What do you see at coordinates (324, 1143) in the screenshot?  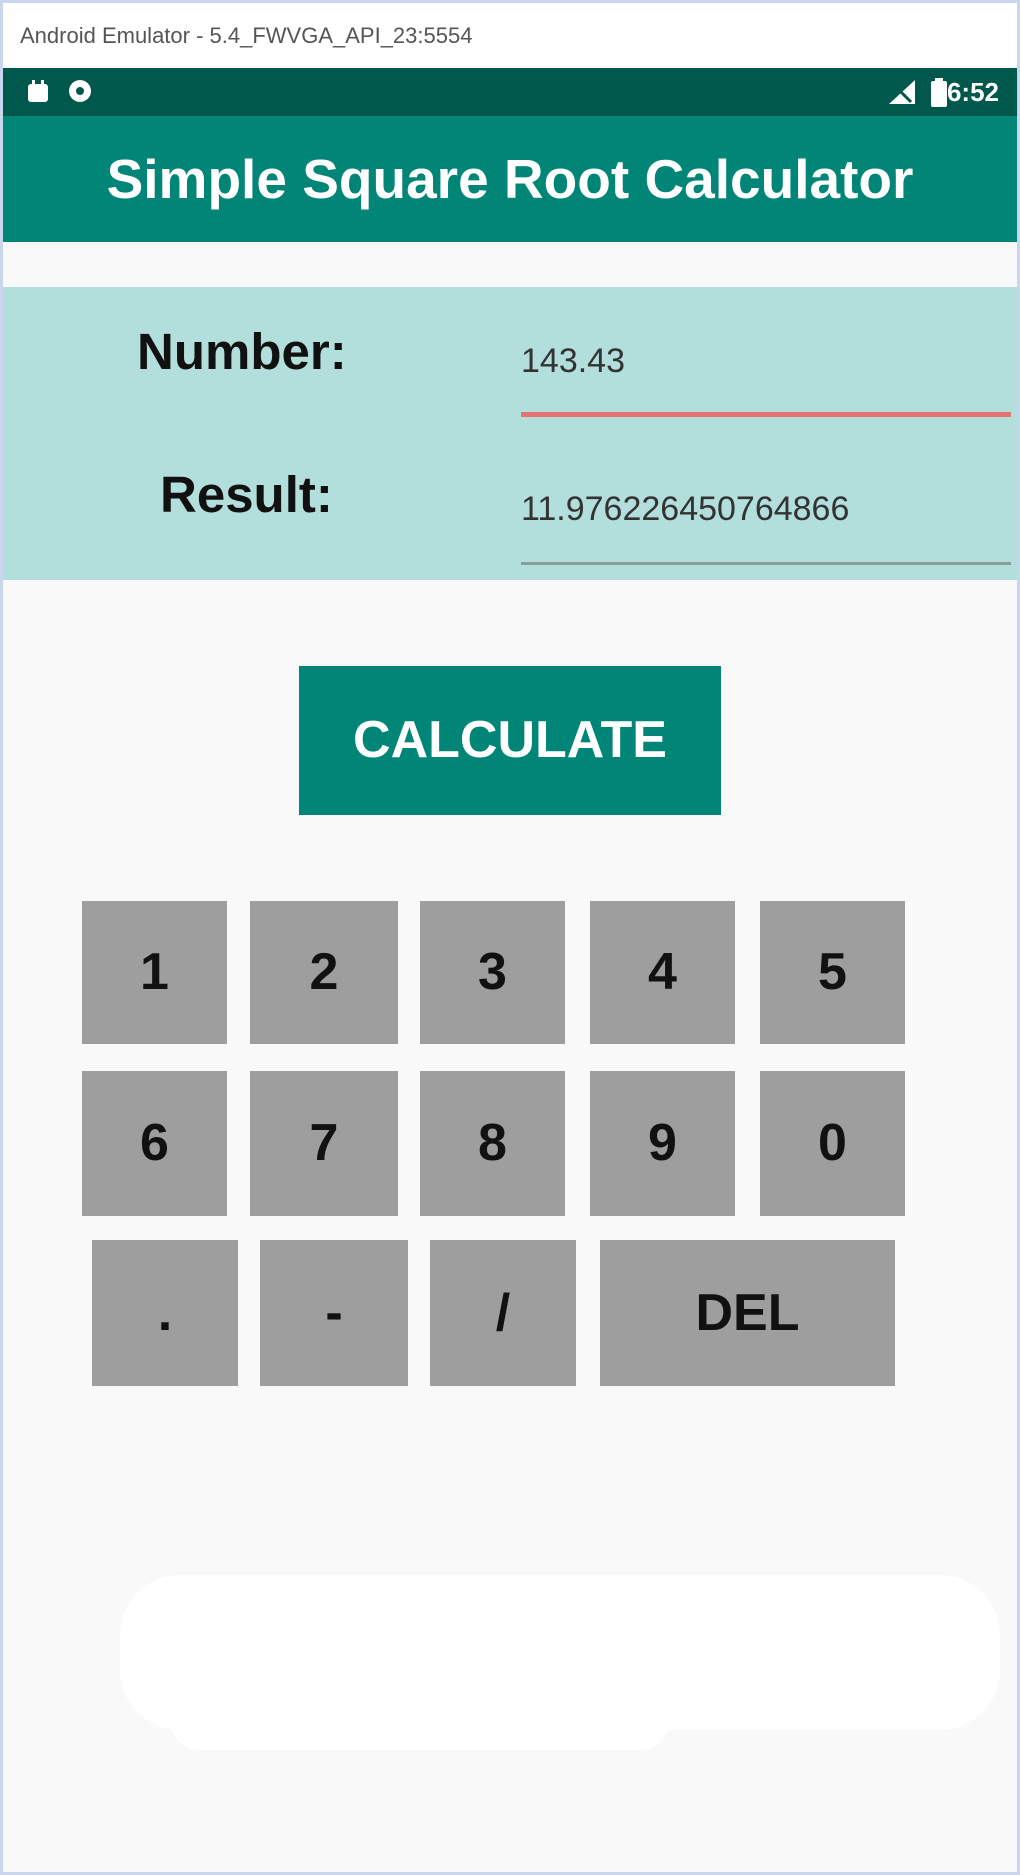 I see `key-7: 7` at bounding box center [324, 1143].